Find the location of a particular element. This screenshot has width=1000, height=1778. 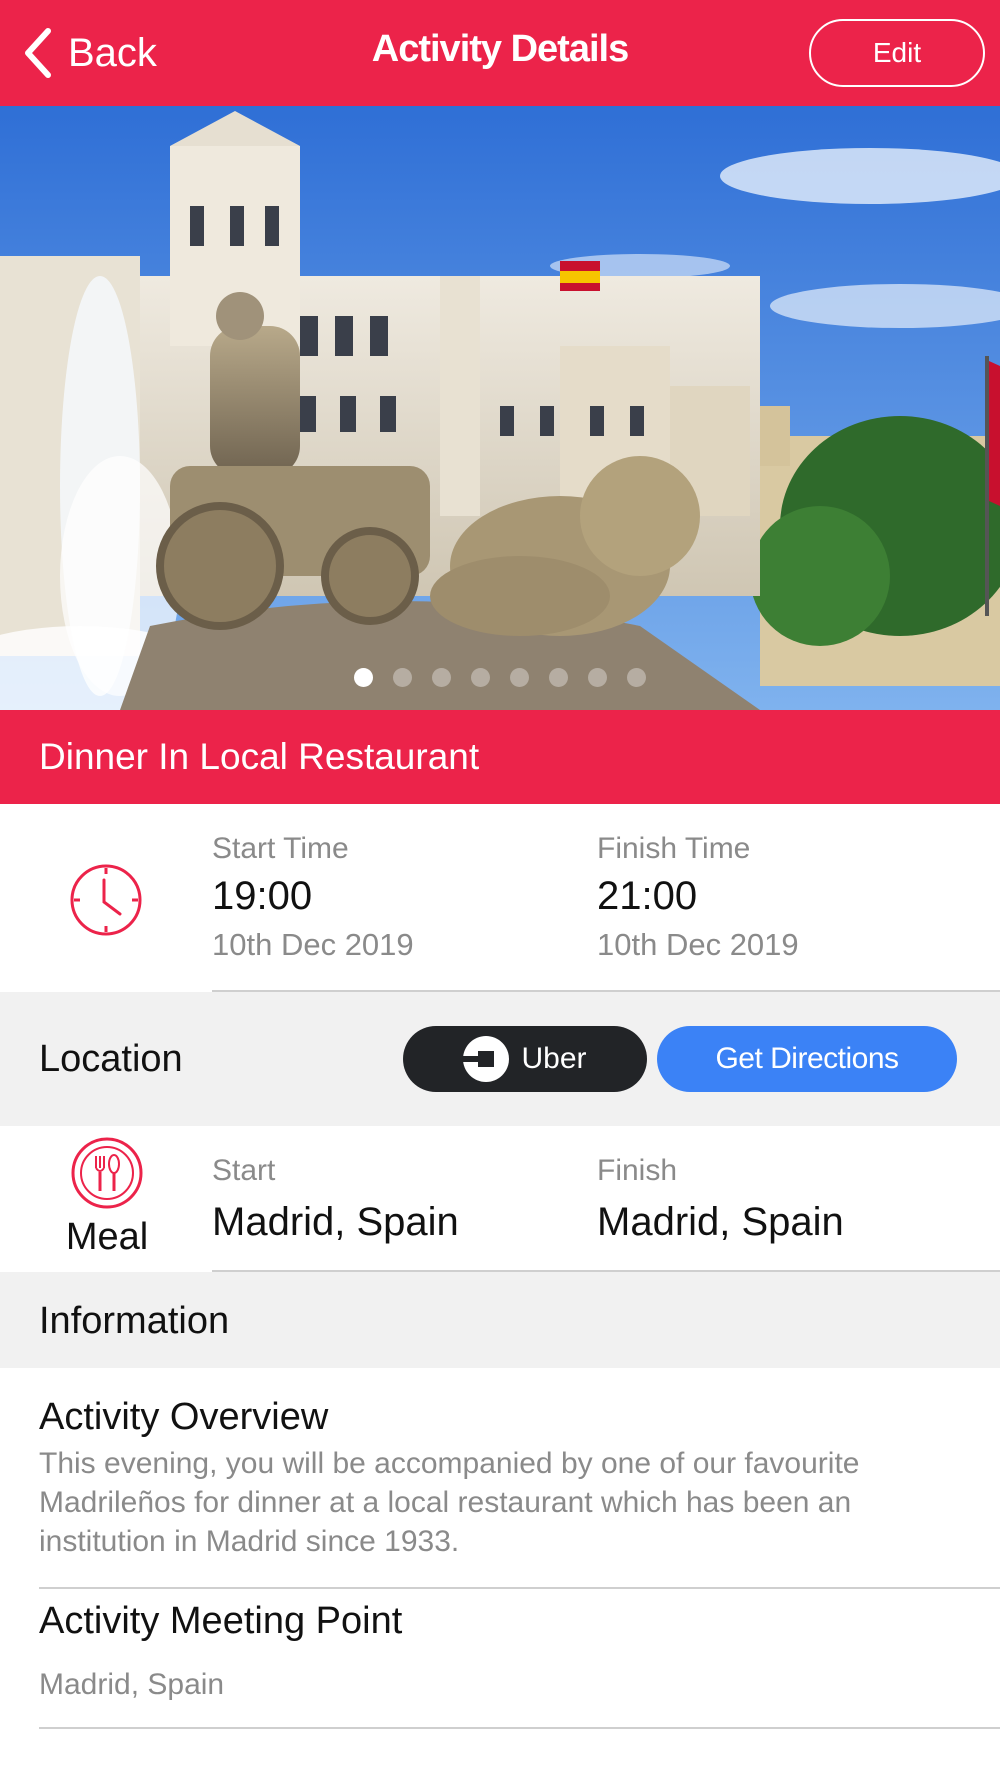

start-time-block: Start Time 19:00 10th Dec 2019 is located at coordinates (313, 897).